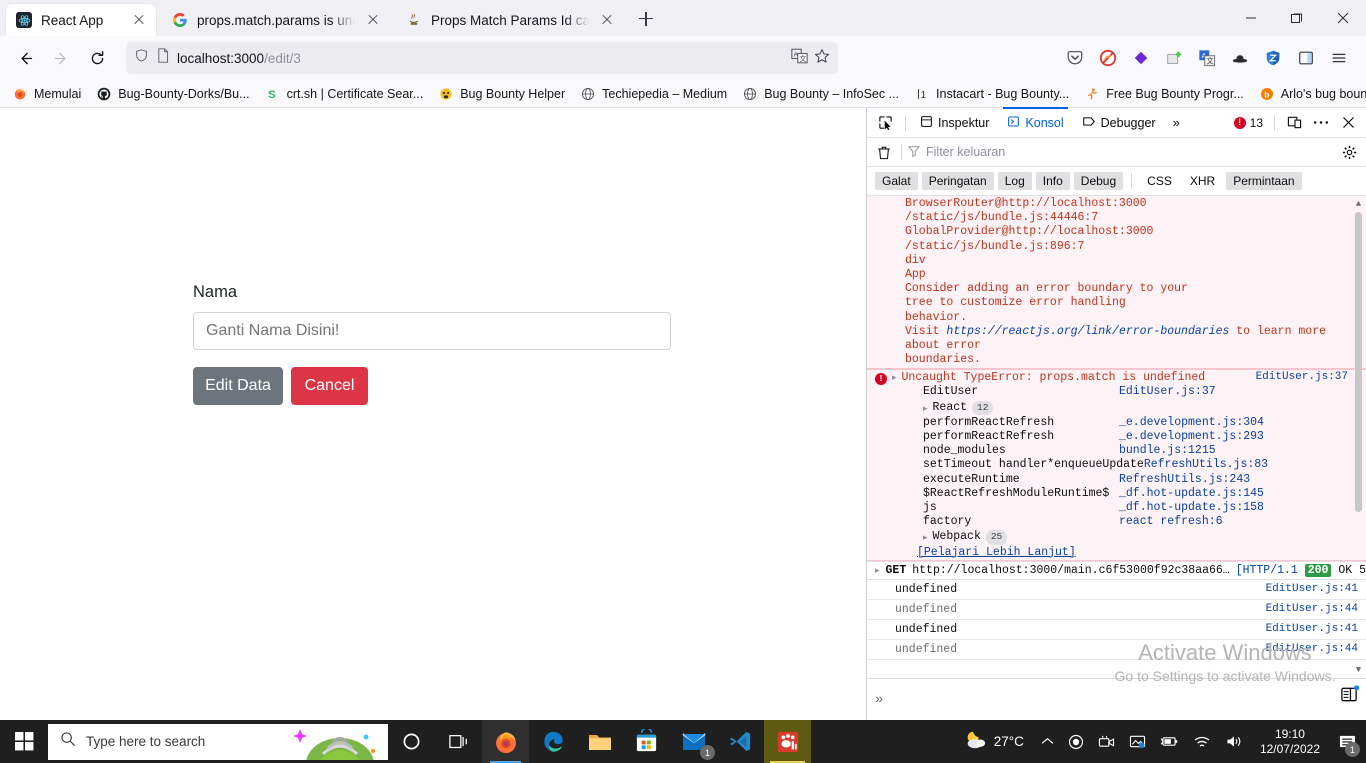  I want to click on add-extension-icon, so click(1174, 58).